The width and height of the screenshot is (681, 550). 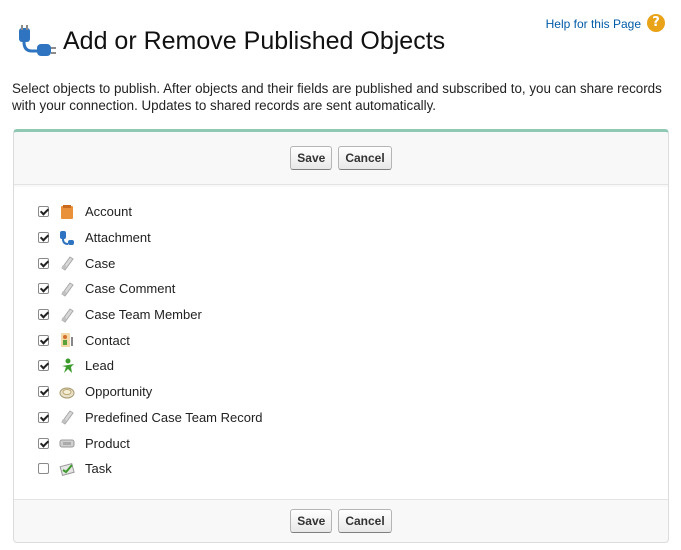 What do you see at coordinates (67, 211) in the screenshot?
I see `account-folder-icon` at bounding box center [67, 211].